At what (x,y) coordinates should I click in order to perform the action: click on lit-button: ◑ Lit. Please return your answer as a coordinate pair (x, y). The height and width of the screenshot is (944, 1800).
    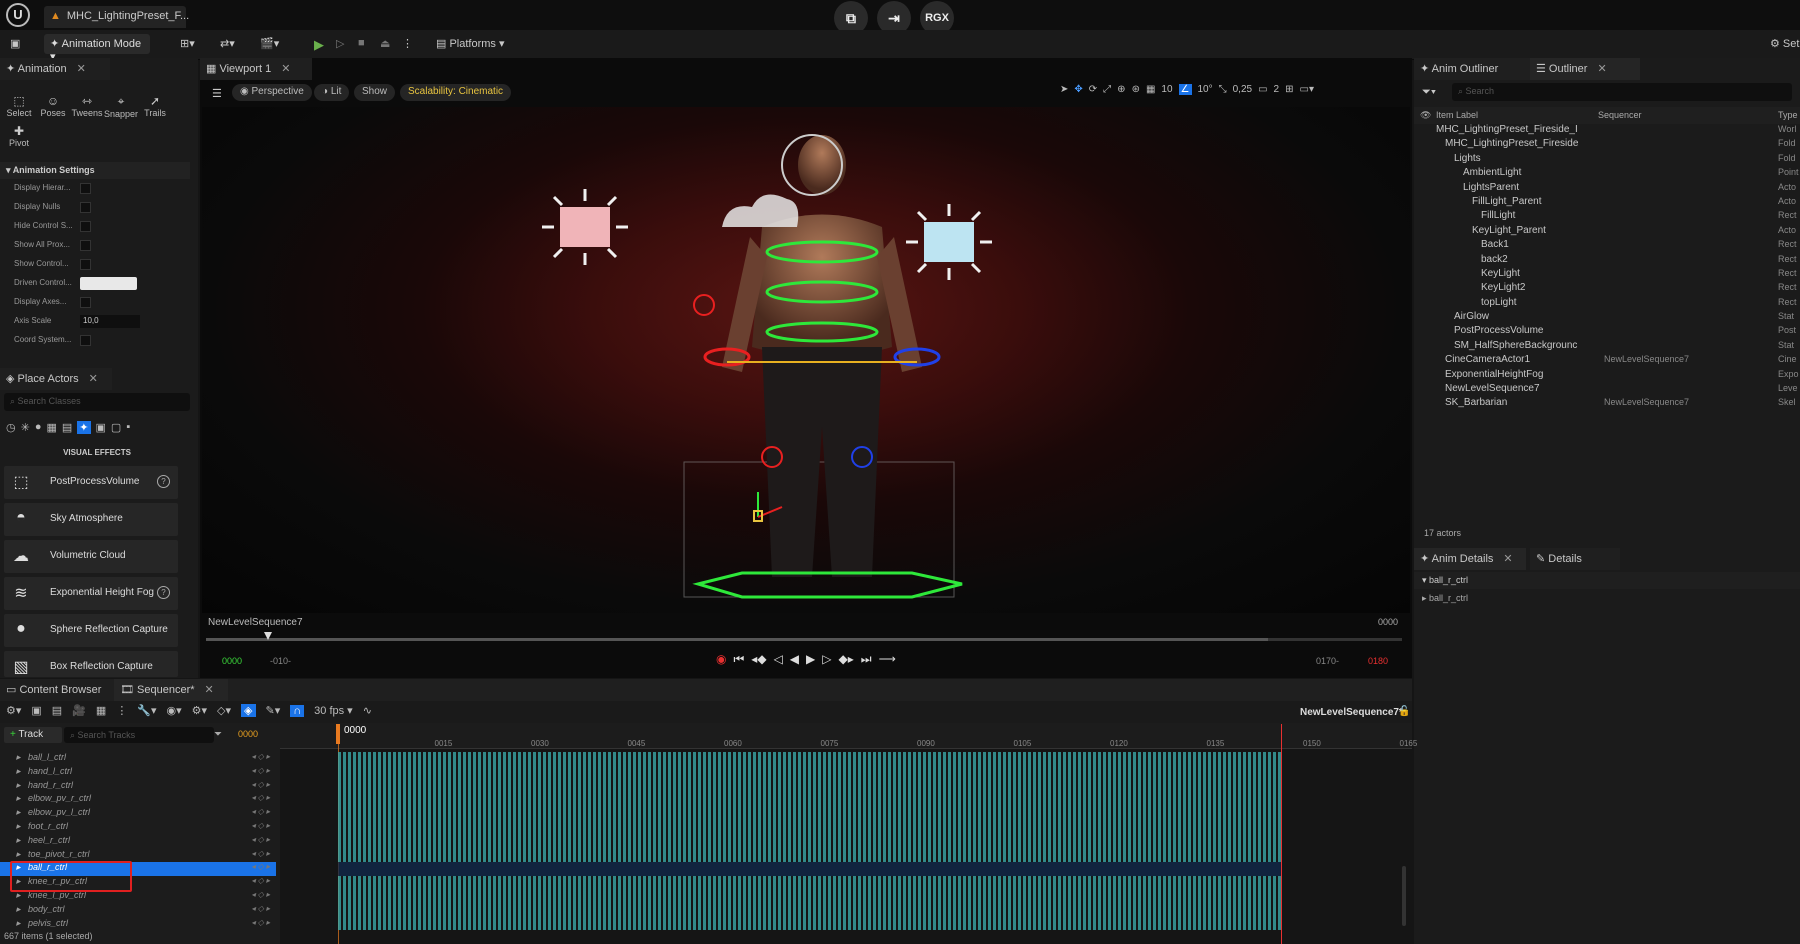
    Looking at the image, I should click on (332, 92).